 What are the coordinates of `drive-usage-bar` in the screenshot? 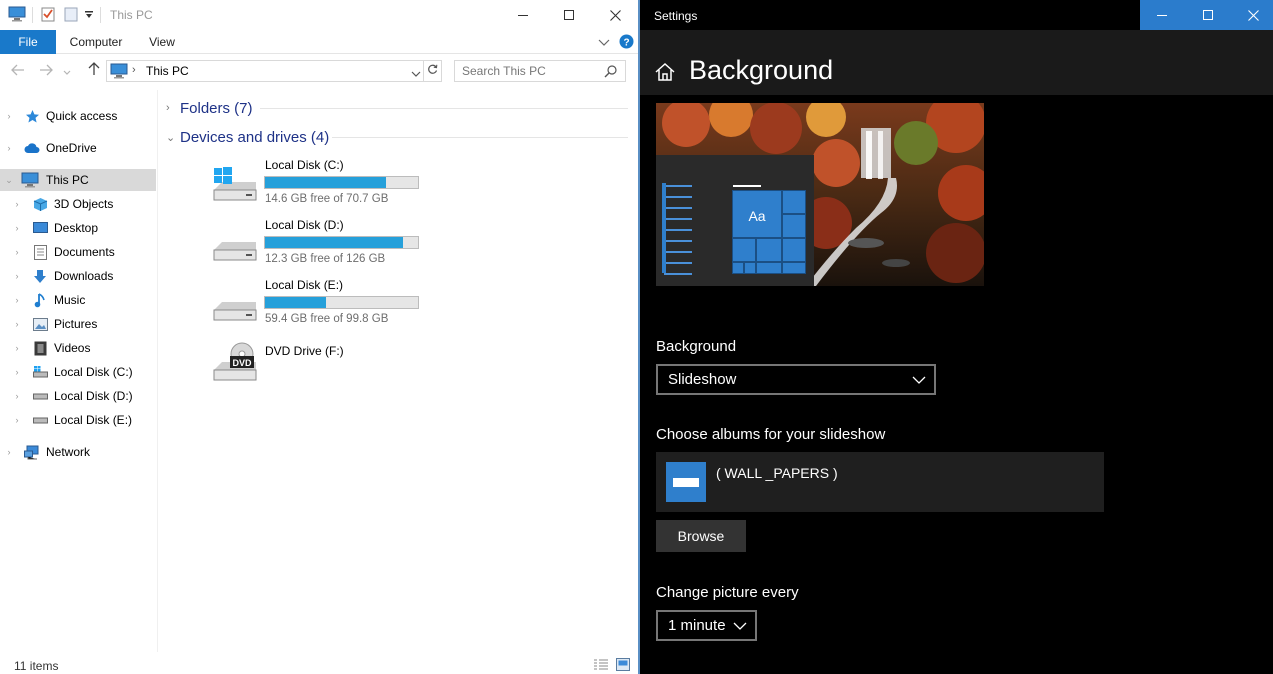 It's located at (341, 302).